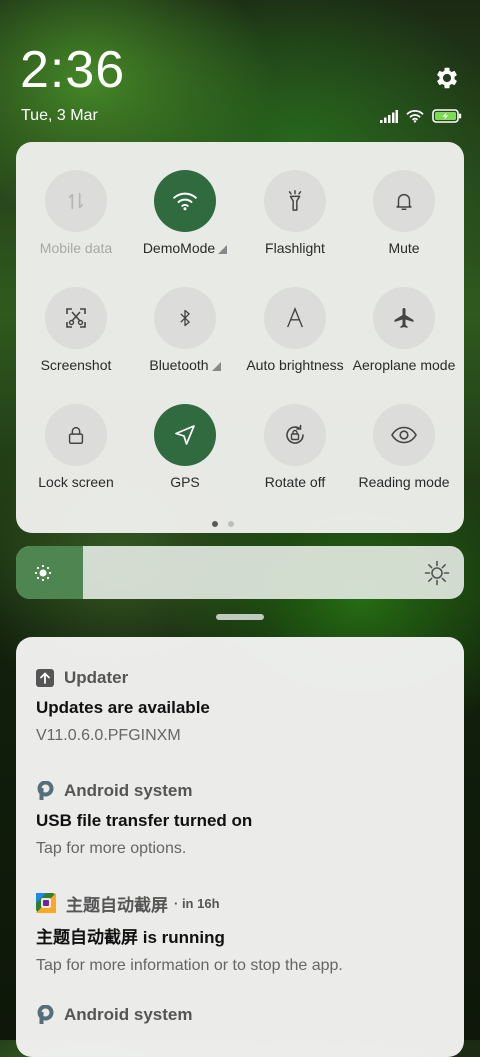 Image resolution: width=480 pixels, height=1057 pixels. What do you see at coordinates (197, 903) in the screenshot?
I see `notification-time: · in 16h` at bounding box center [197, 903].